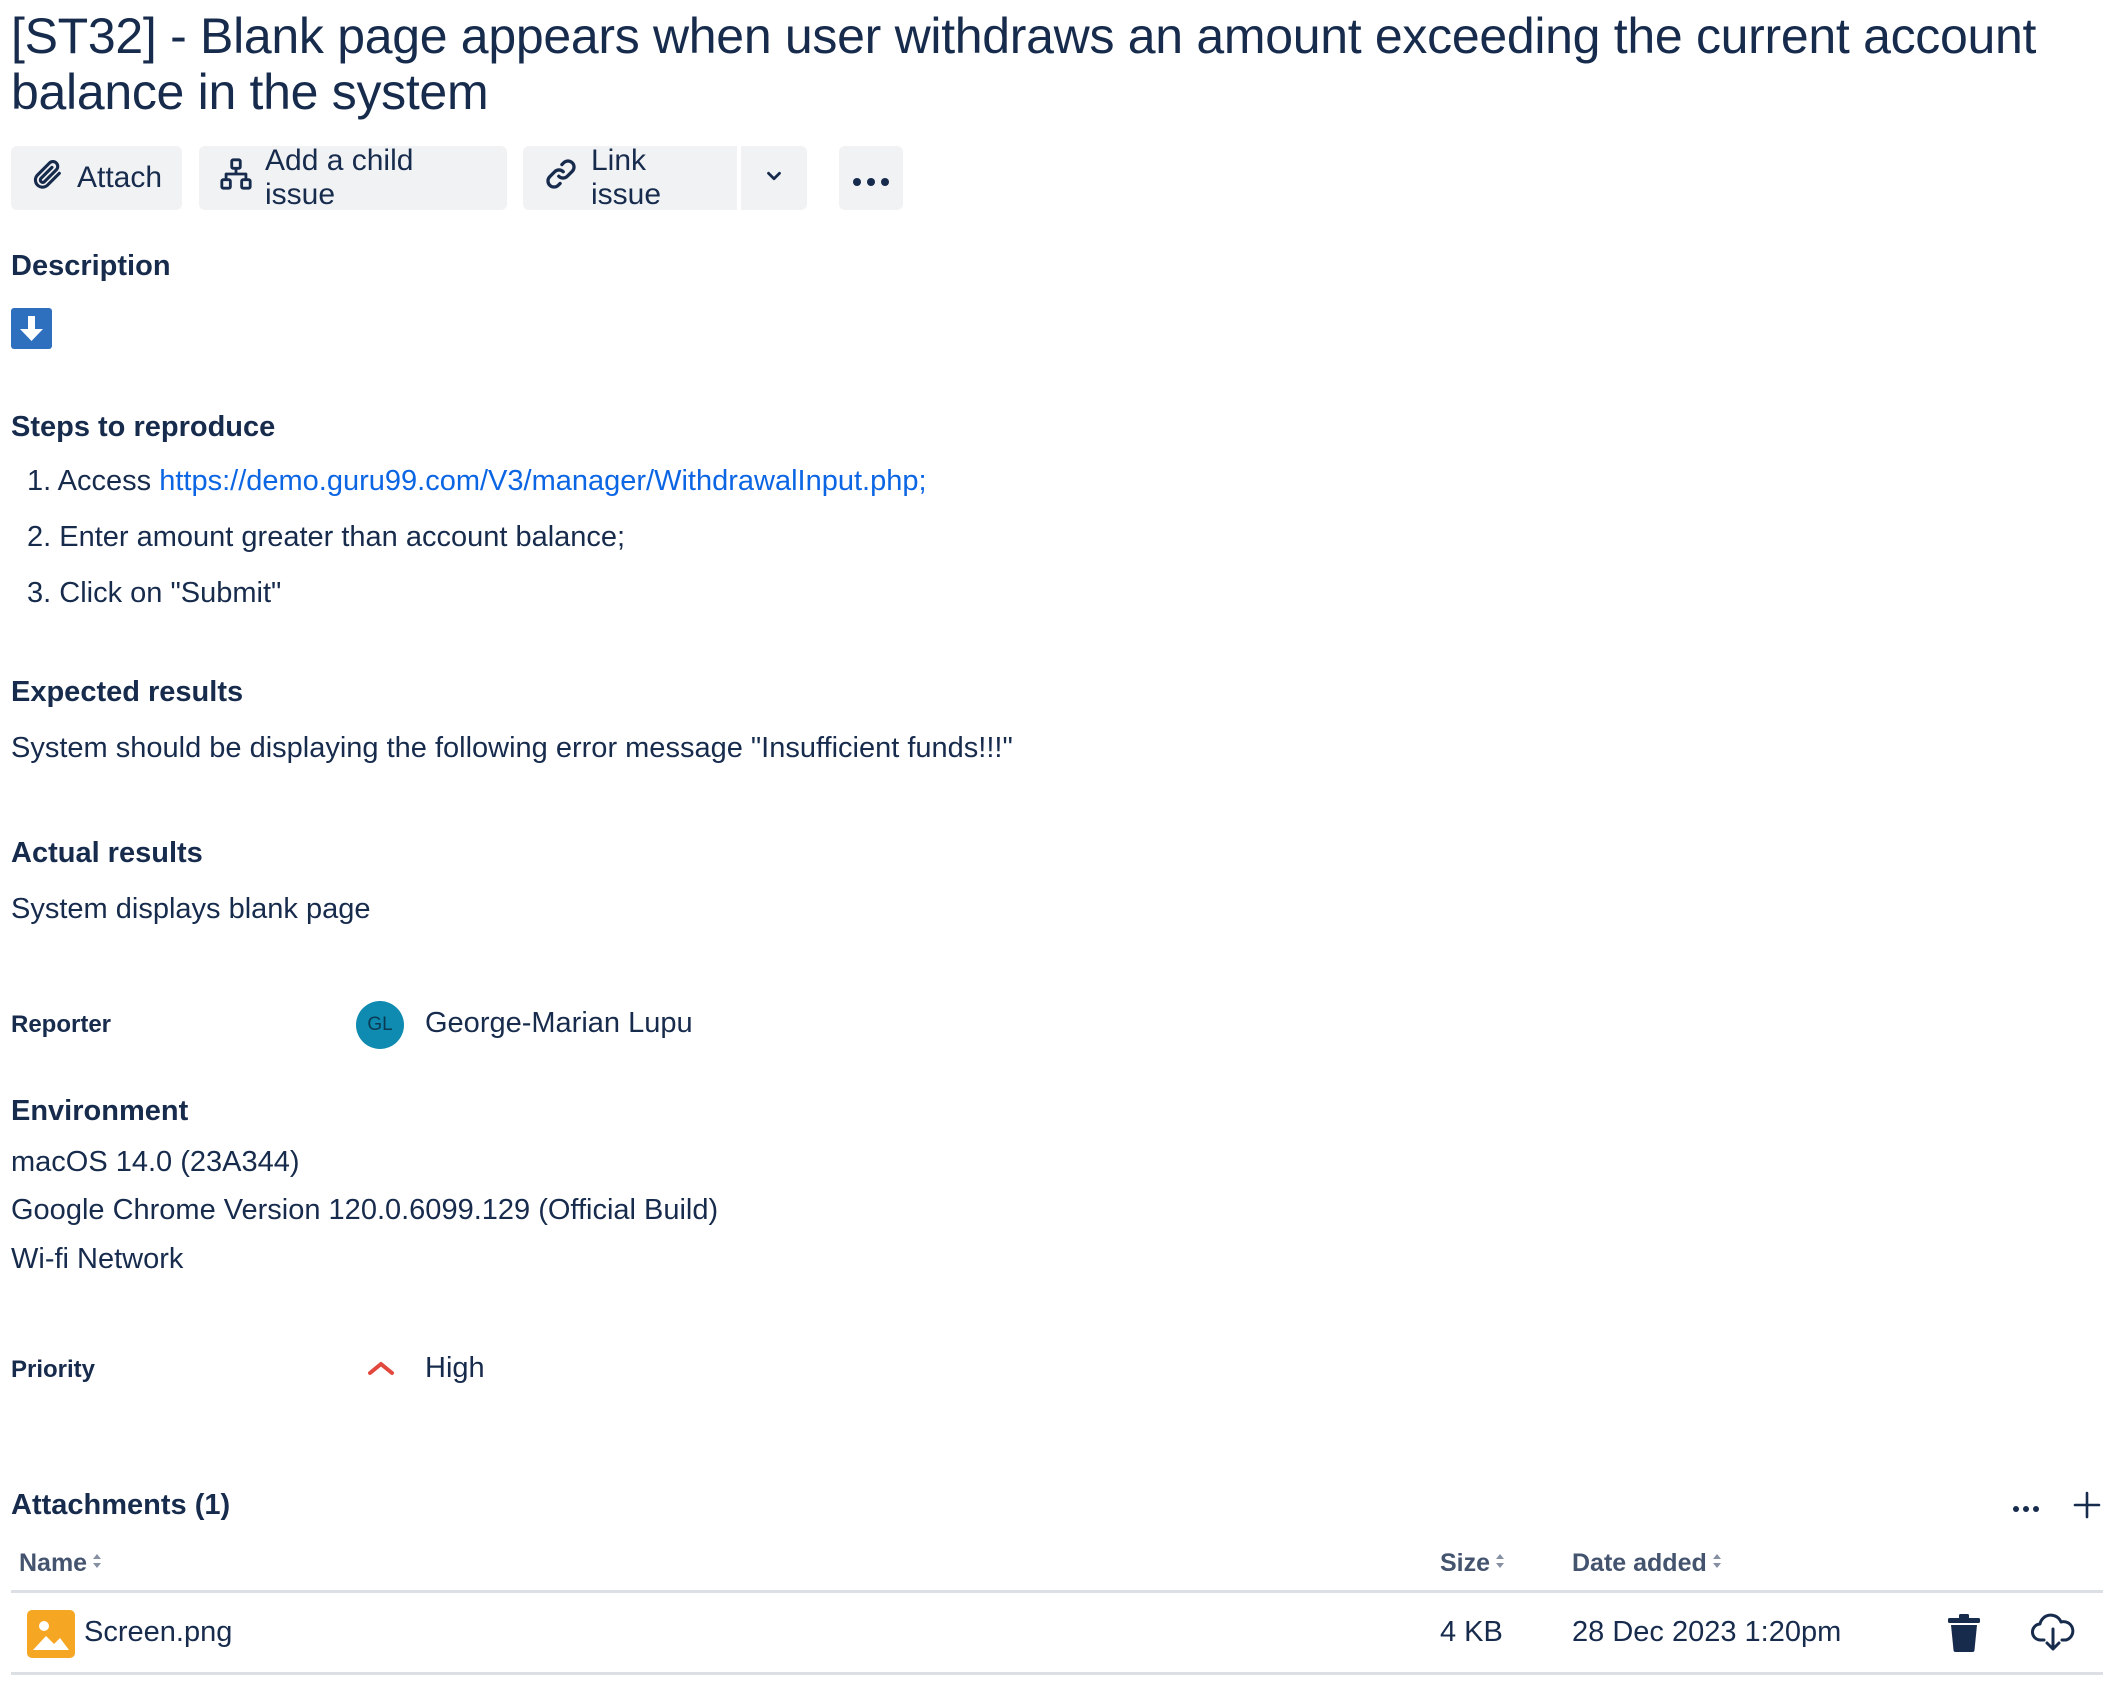 The width and height of the screenshot is (2108, 1684). I want to click on reporter-label: Reporter, so click(61, 1024).